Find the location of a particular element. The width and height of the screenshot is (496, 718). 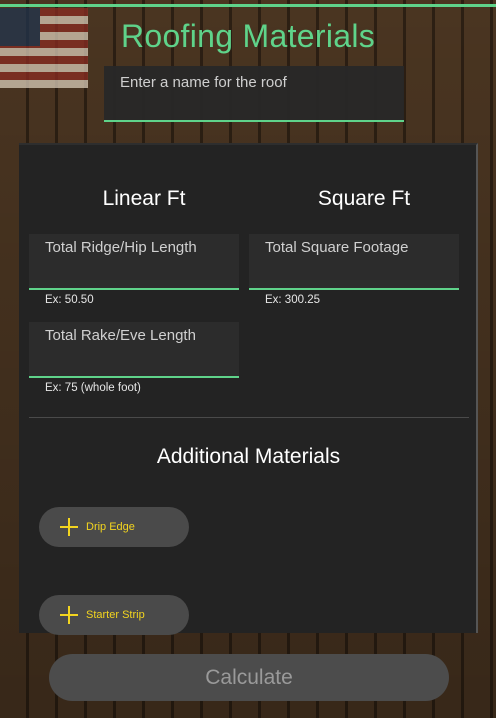

linear-ft-heading: Linear Ft is located at coordinates (144, 198).